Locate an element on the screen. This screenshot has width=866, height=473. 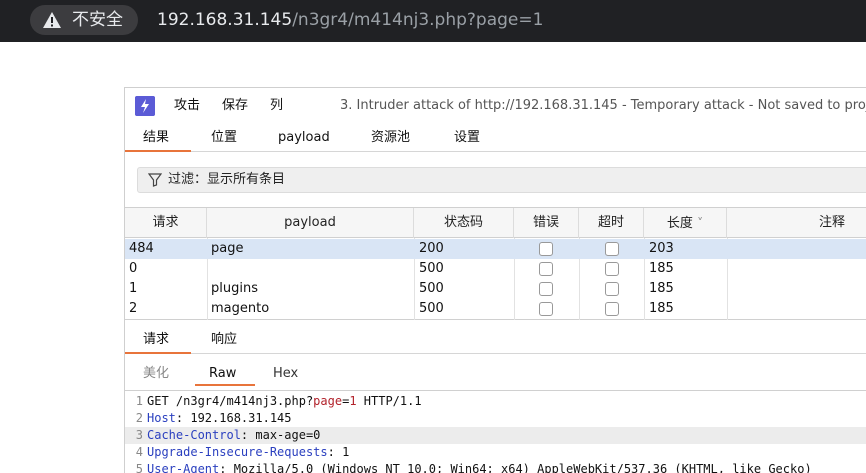
insecure-label: 不安全 is located at coordinates (97, 20).